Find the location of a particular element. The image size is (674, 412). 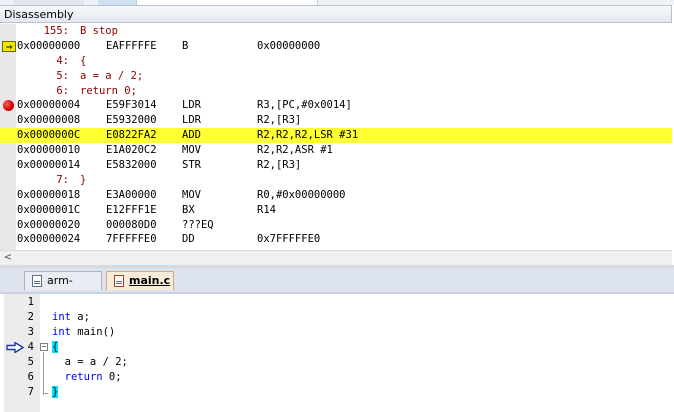

operands-cell: 0x00000000 is located at coordinates (289, 45).